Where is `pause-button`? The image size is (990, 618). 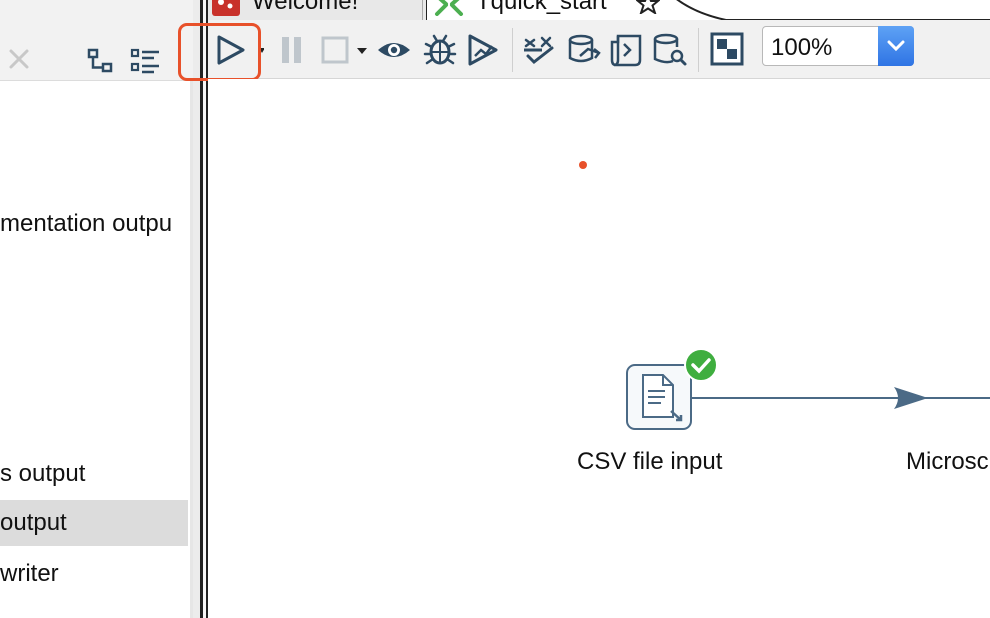
pause-button is located at coordinates (293, 50).